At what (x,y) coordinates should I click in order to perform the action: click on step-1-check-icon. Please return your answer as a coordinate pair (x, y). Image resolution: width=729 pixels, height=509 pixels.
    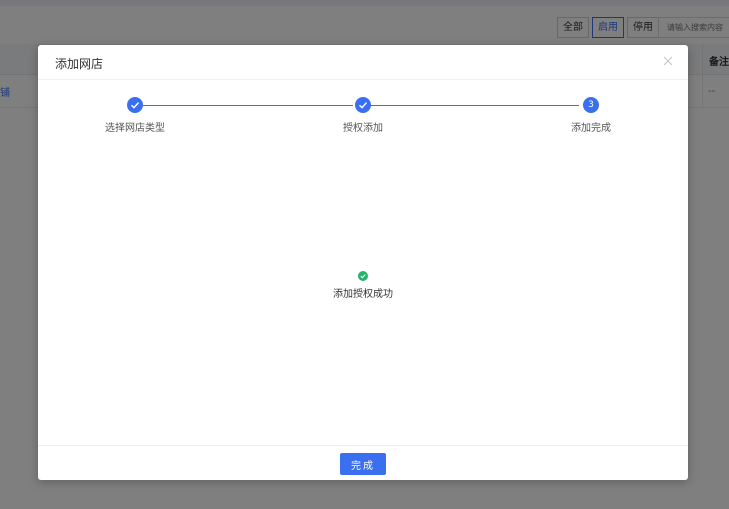
    Looking at the image, I should click on (135, 105).